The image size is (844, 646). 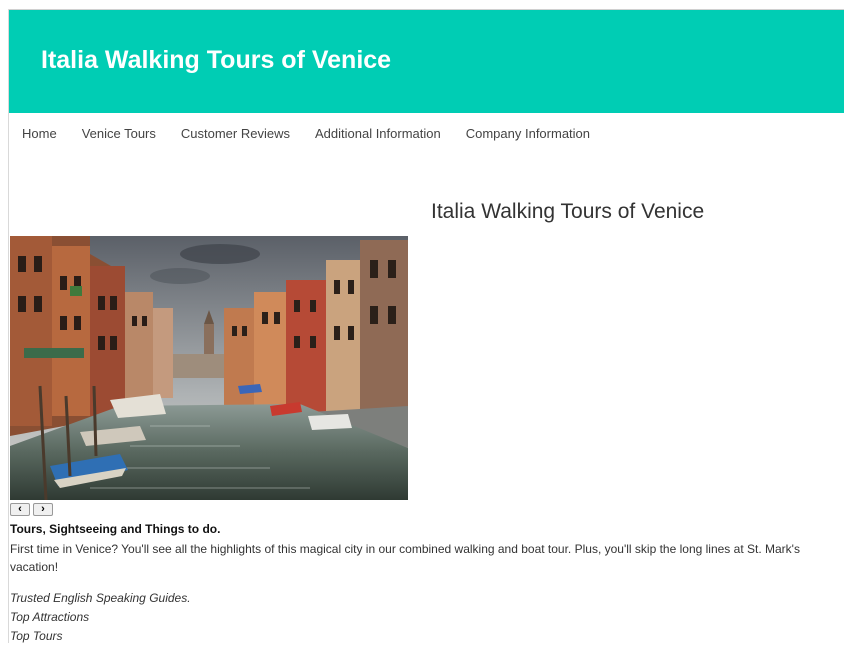 I want to click on slider-prev-button: ‹, so click(x=20, y=509).